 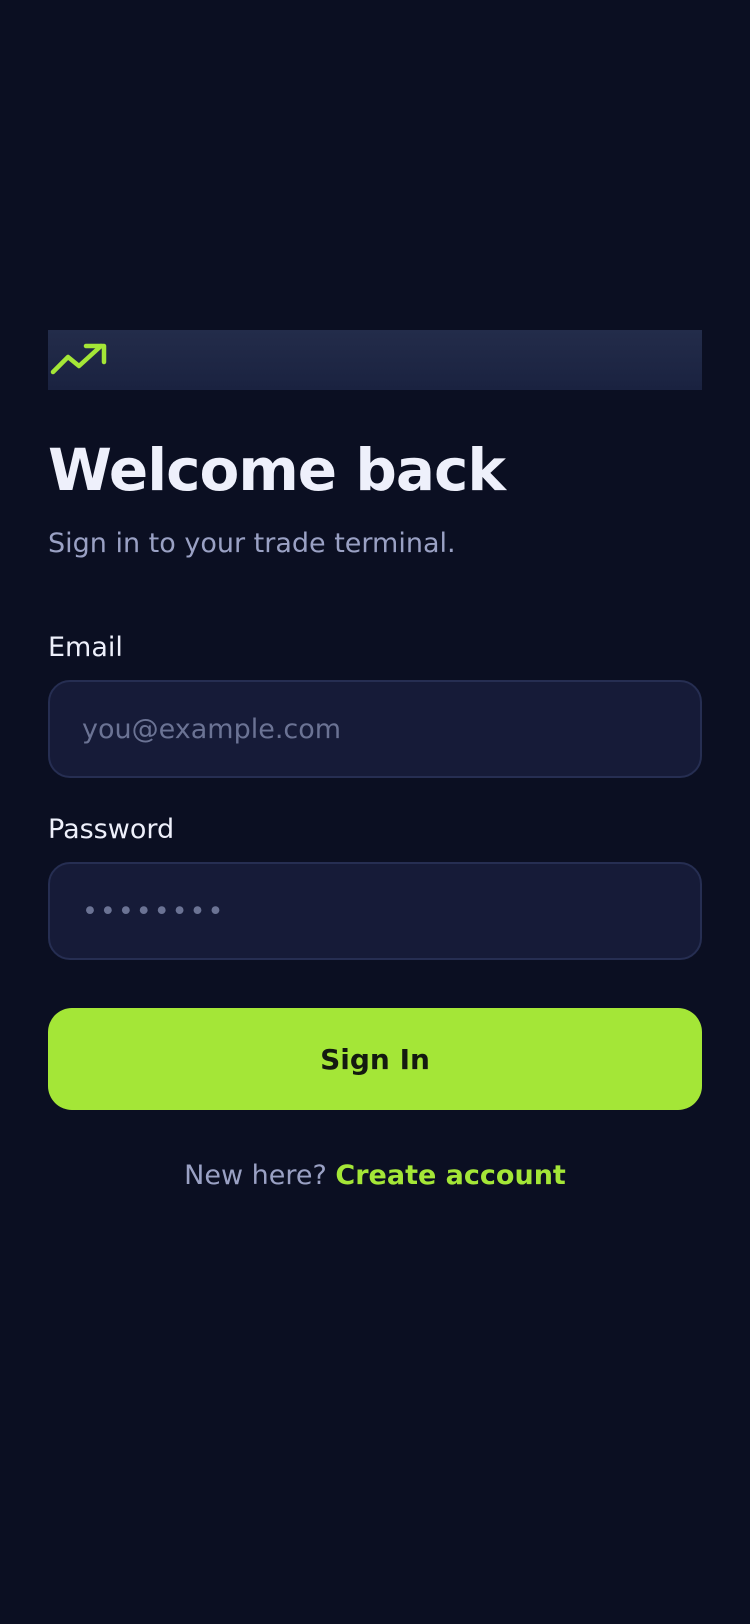 I want to click on page-title: Welcome back, so click(x=277, y=470).